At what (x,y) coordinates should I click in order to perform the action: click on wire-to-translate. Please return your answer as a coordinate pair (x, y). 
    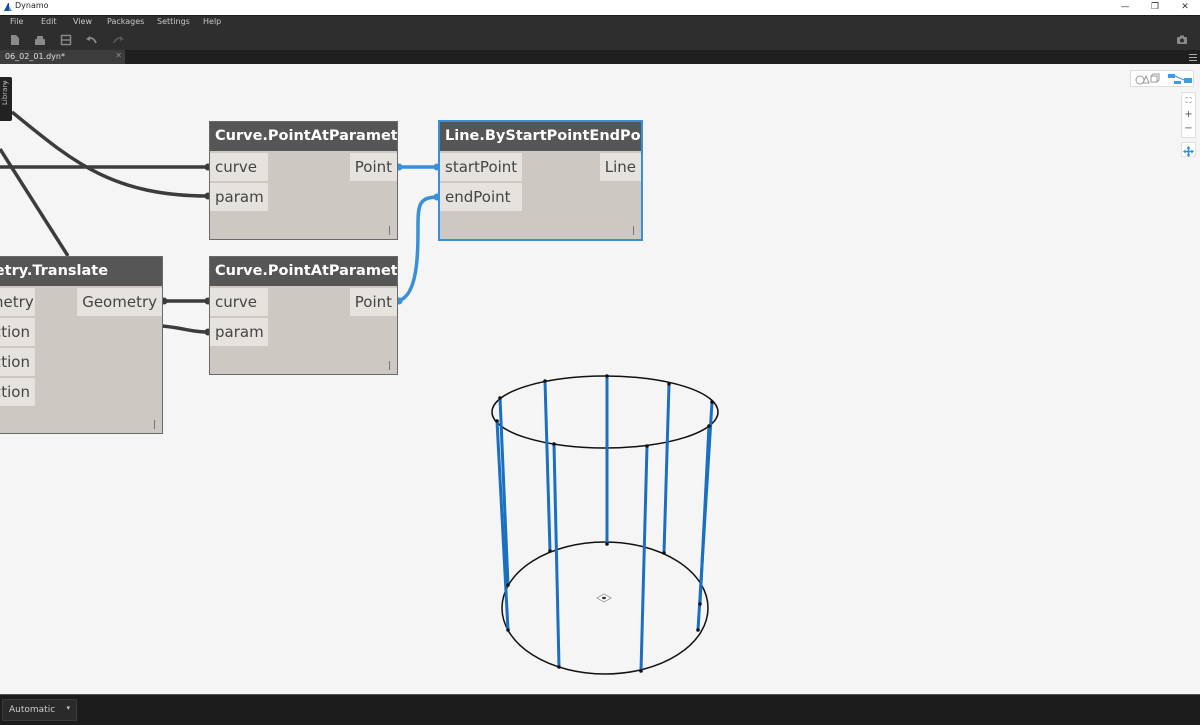
    Looking at the image, I should click on (35, 202).